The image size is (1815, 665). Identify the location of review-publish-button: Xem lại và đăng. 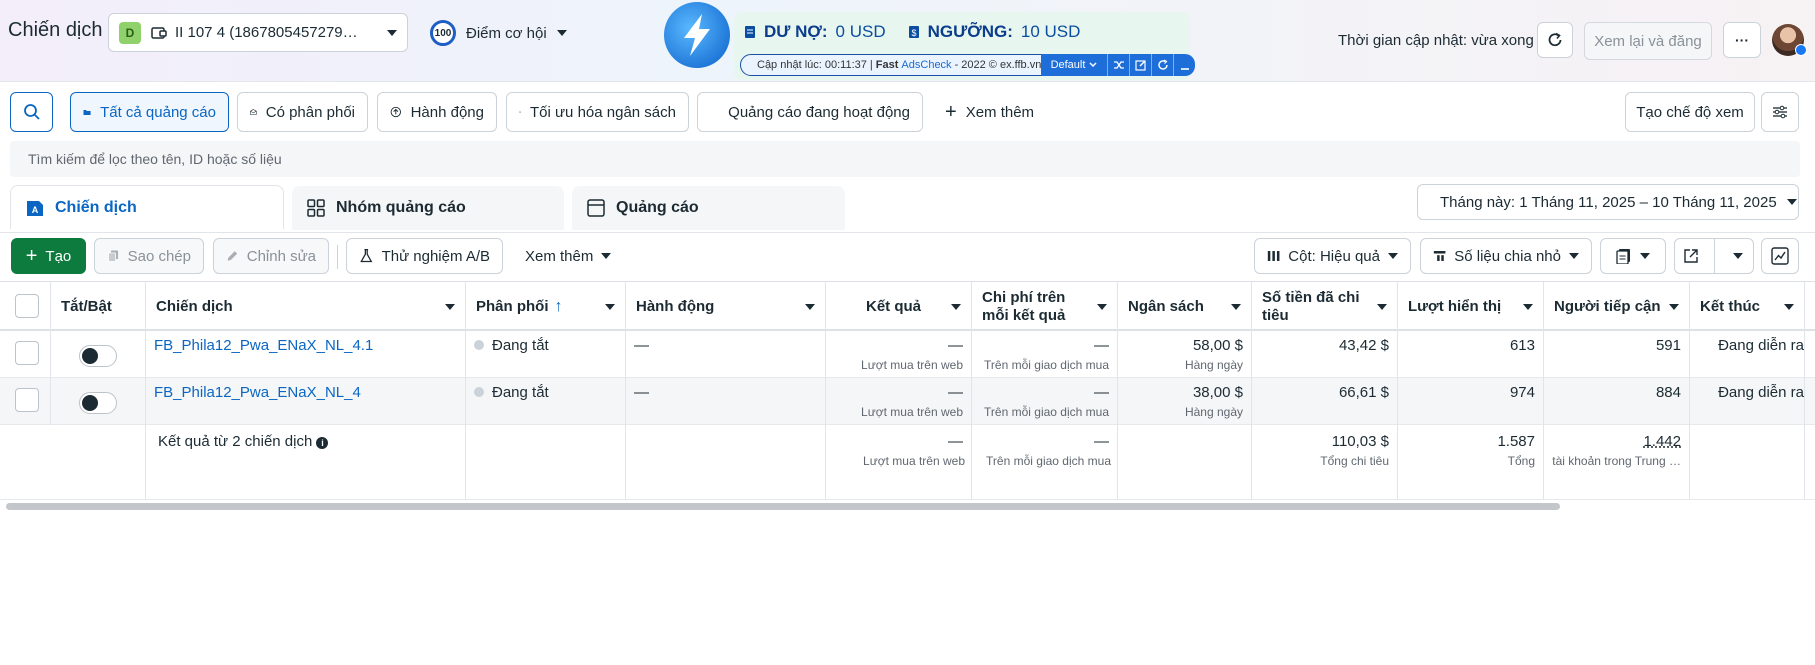
(1648, 41).